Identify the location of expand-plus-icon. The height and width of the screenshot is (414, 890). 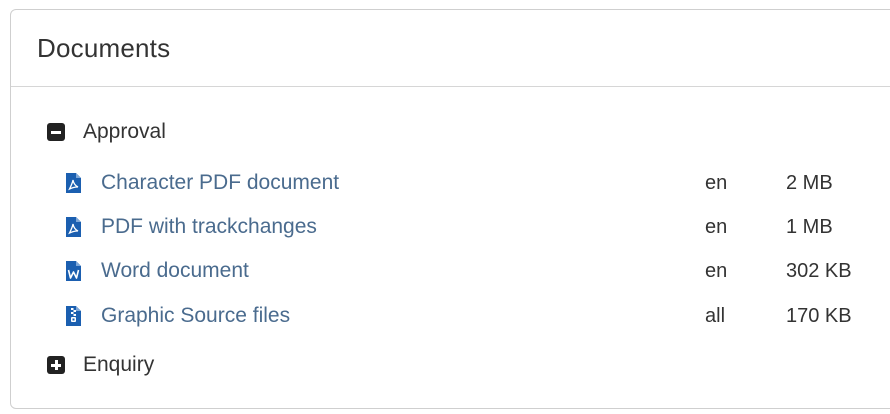
(56, 365).